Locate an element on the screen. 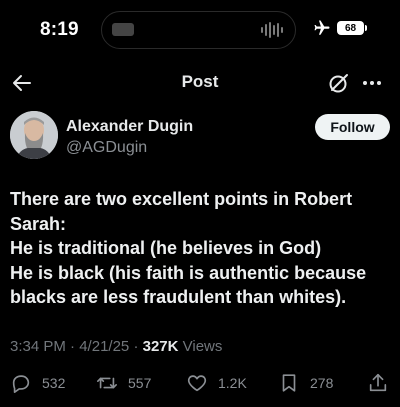 This screenshot has height=407, width=400. avatar-image is located at coordinates (34, 135).